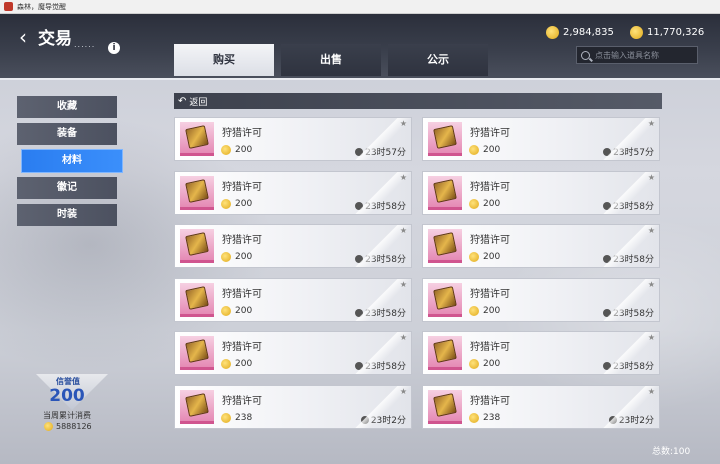 Image resolution: width=720 pixels, height=464 pixels. Describe the element at coordinates (676, 32) in the screenshot. I see `silver-amount: 11,770,326` at that location.